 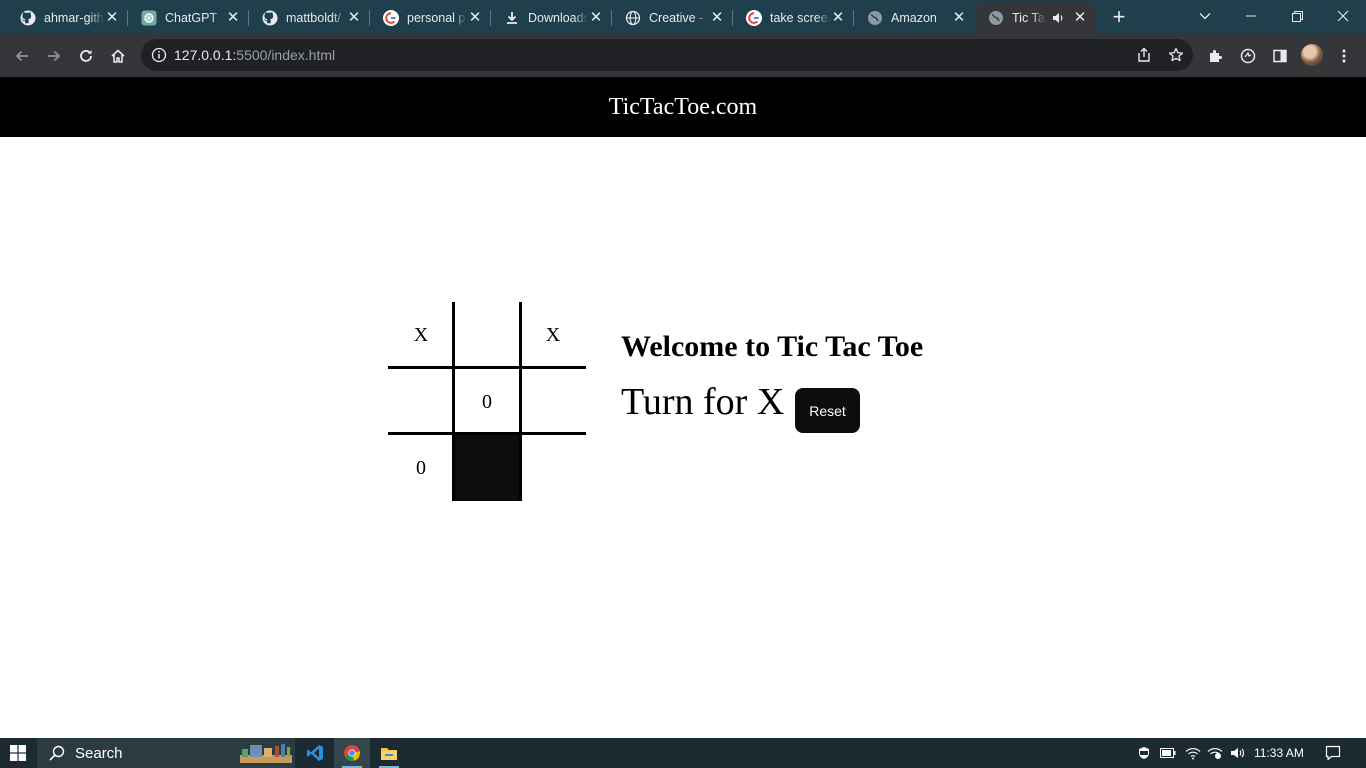 I want to click on board-cell-1: X, so click(x=421, y=335).